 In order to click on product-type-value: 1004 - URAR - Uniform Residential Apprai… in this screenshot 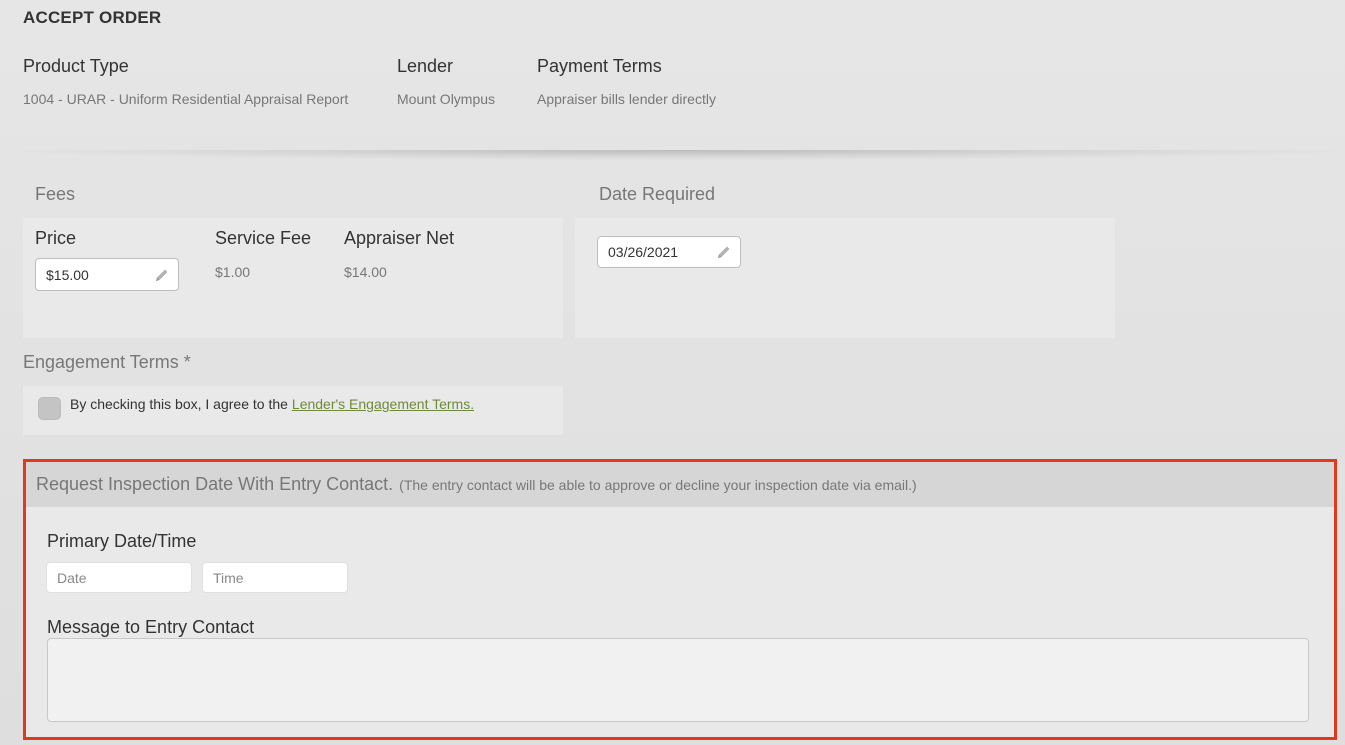, I will do `click(186, 99)`.